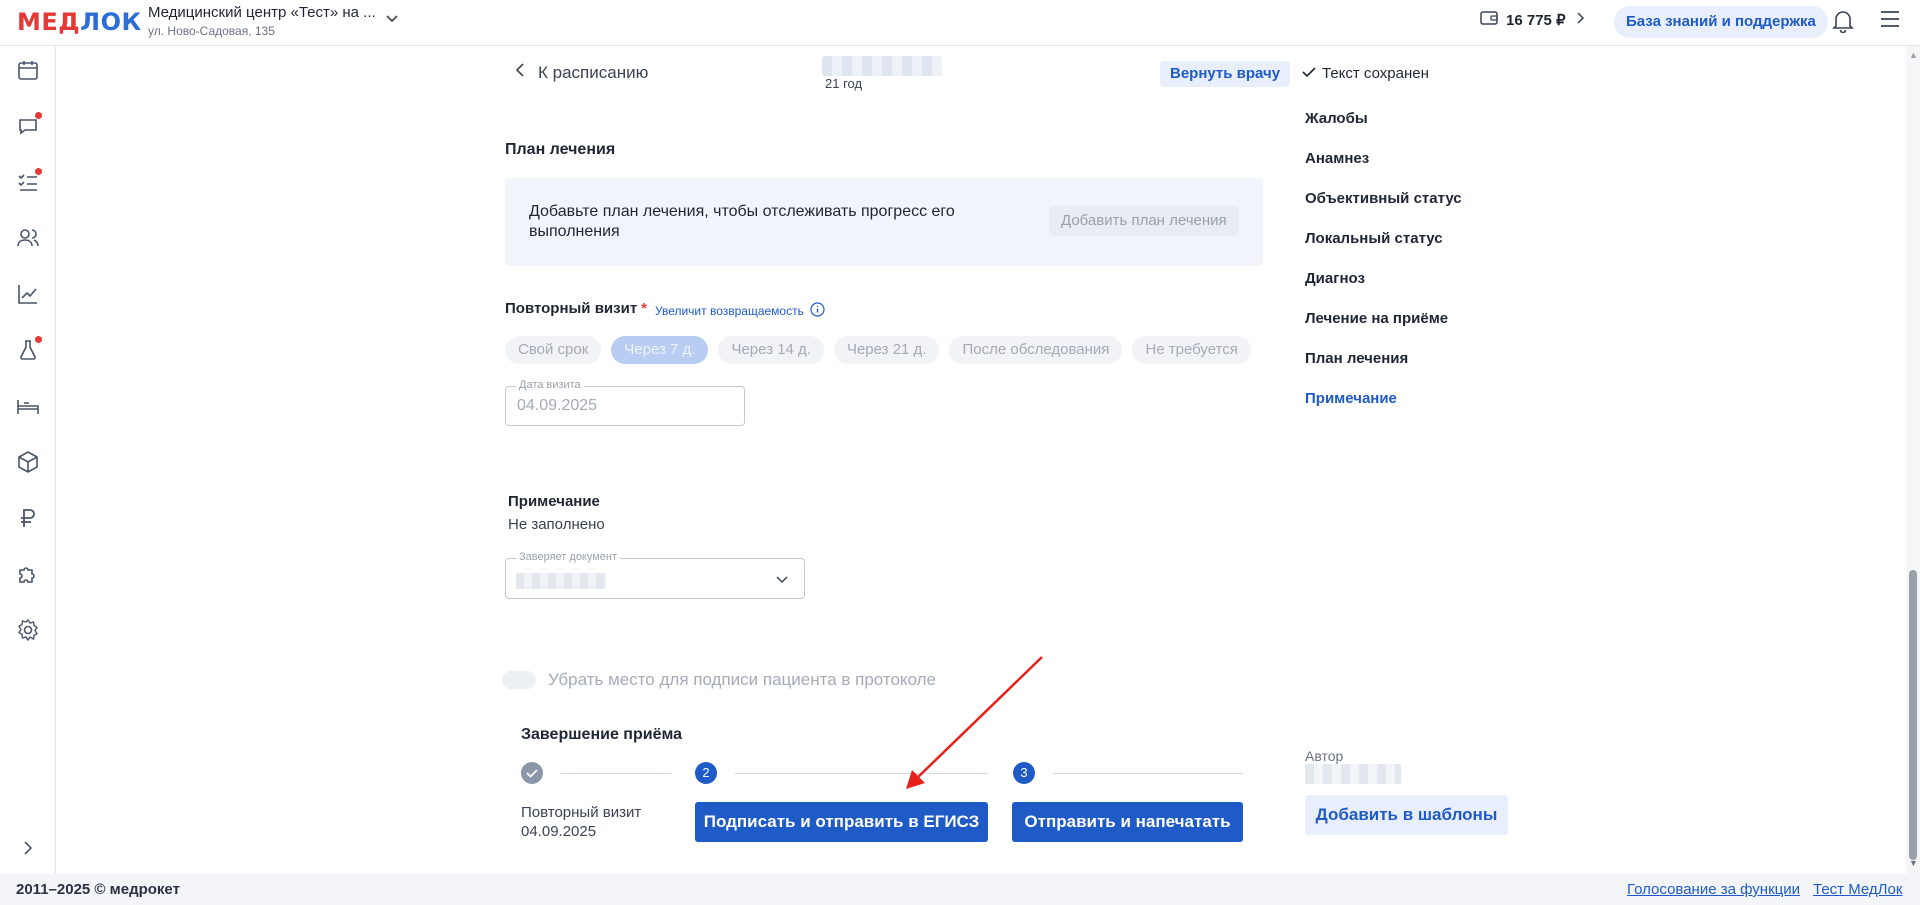 This screenshot has height=905, width=1920. I want to click on vote-features-link: Голосование за функции, so click(1713, 889).